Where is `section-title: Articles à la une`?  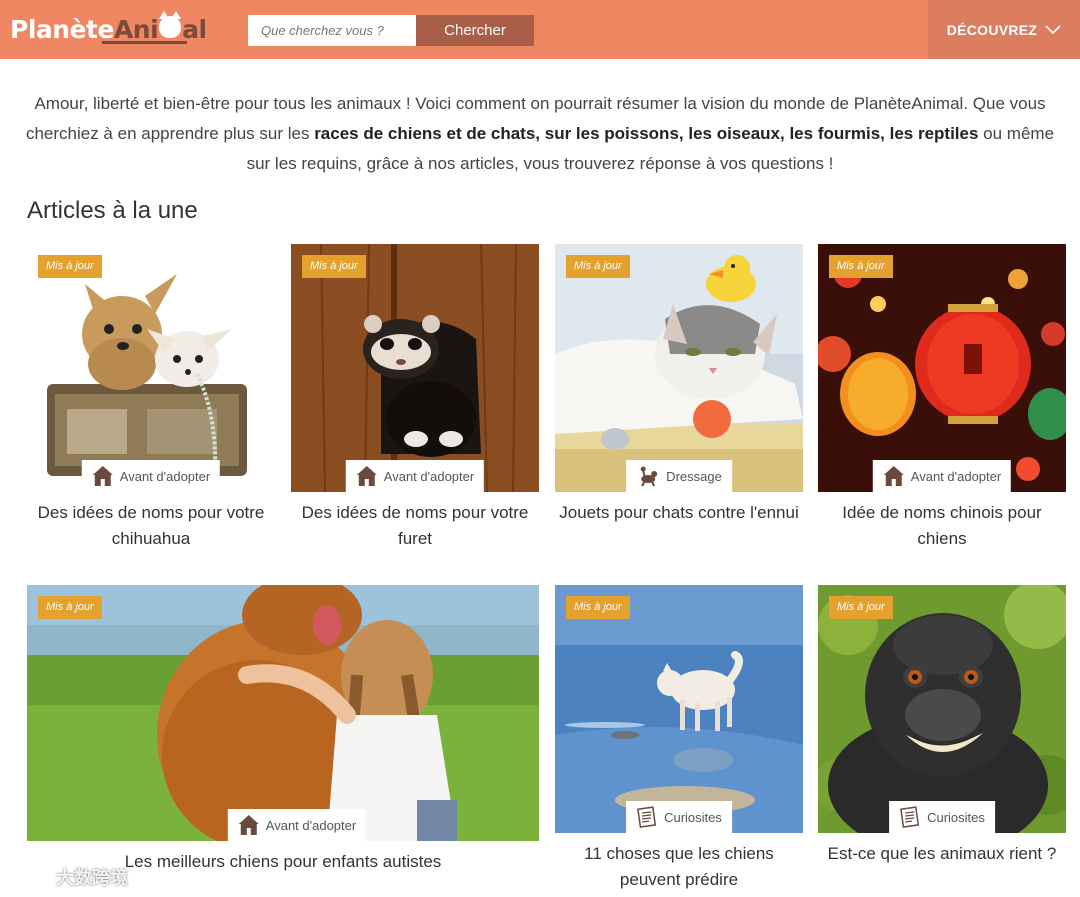
section-title: Articles à la une is located at coordinates (112, 210).